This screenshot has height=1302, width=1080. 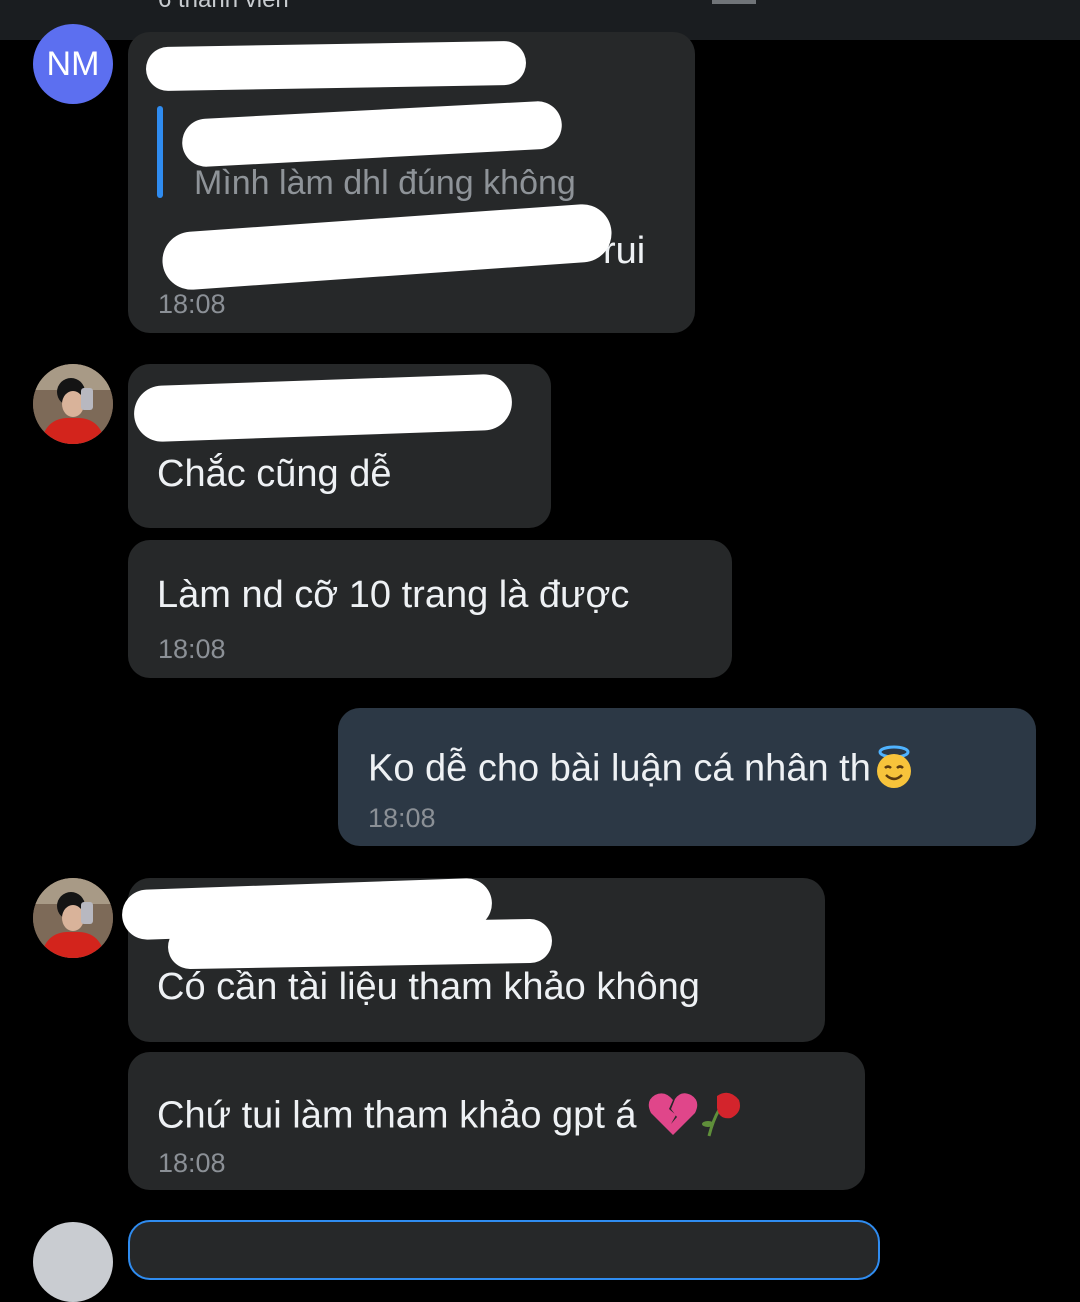 I want to click on avatar-initials: NM, so click(x=73, y=63).